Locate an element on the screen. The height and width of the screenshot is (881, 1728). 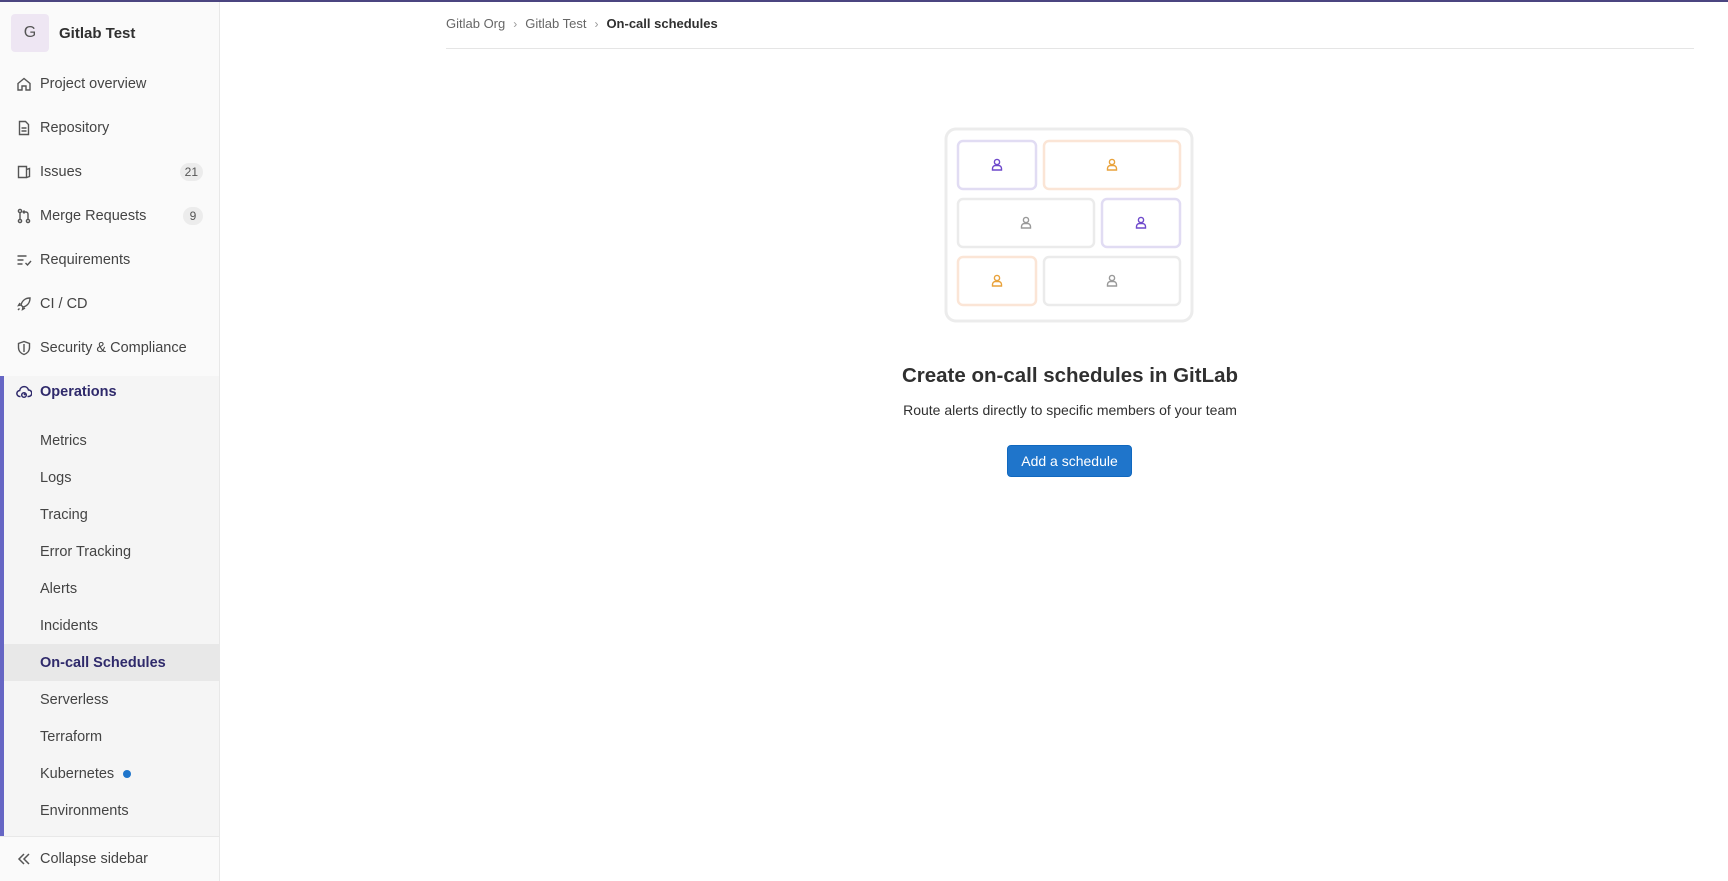
sidebar-item-label: Merge Requests is located at coordinates (93, 216).